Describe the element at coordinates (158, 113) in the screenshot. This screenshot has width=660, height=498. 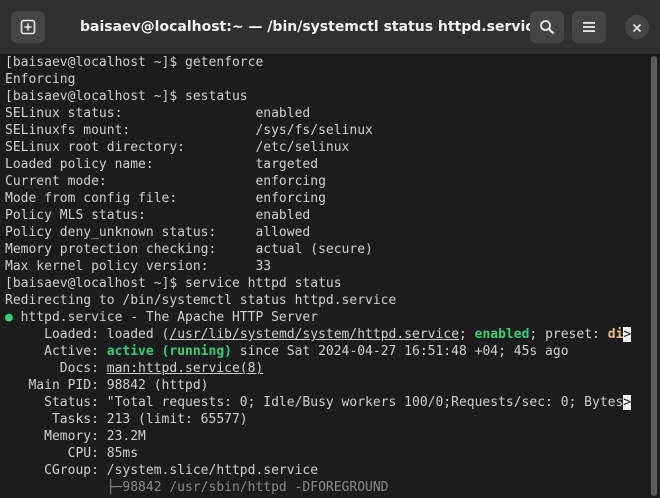
I see `terminal-line: SELinux status: enabled` at that location.